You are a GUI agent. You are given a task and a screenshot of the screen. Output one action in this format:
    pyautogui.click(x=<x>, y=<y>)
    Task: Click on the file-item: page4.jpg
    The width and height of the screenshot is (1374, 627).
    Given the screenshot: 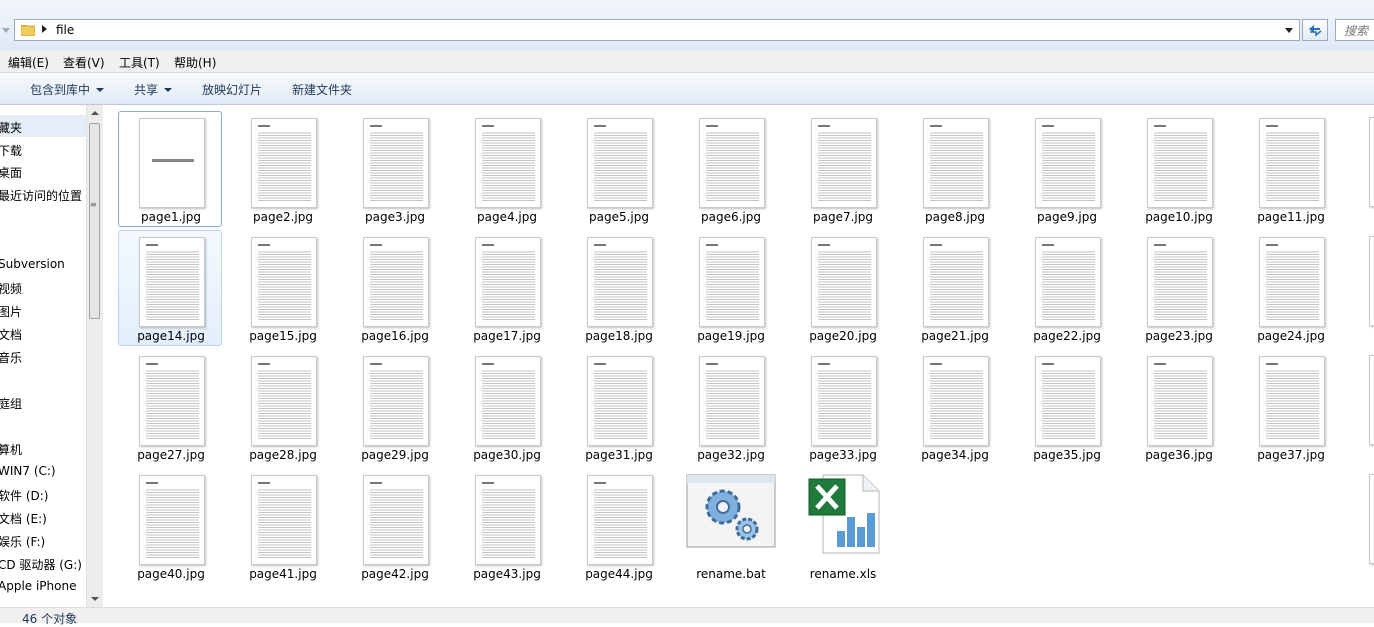 What is the action you would take?
    pyautogui.click(x=506, y=169)
    